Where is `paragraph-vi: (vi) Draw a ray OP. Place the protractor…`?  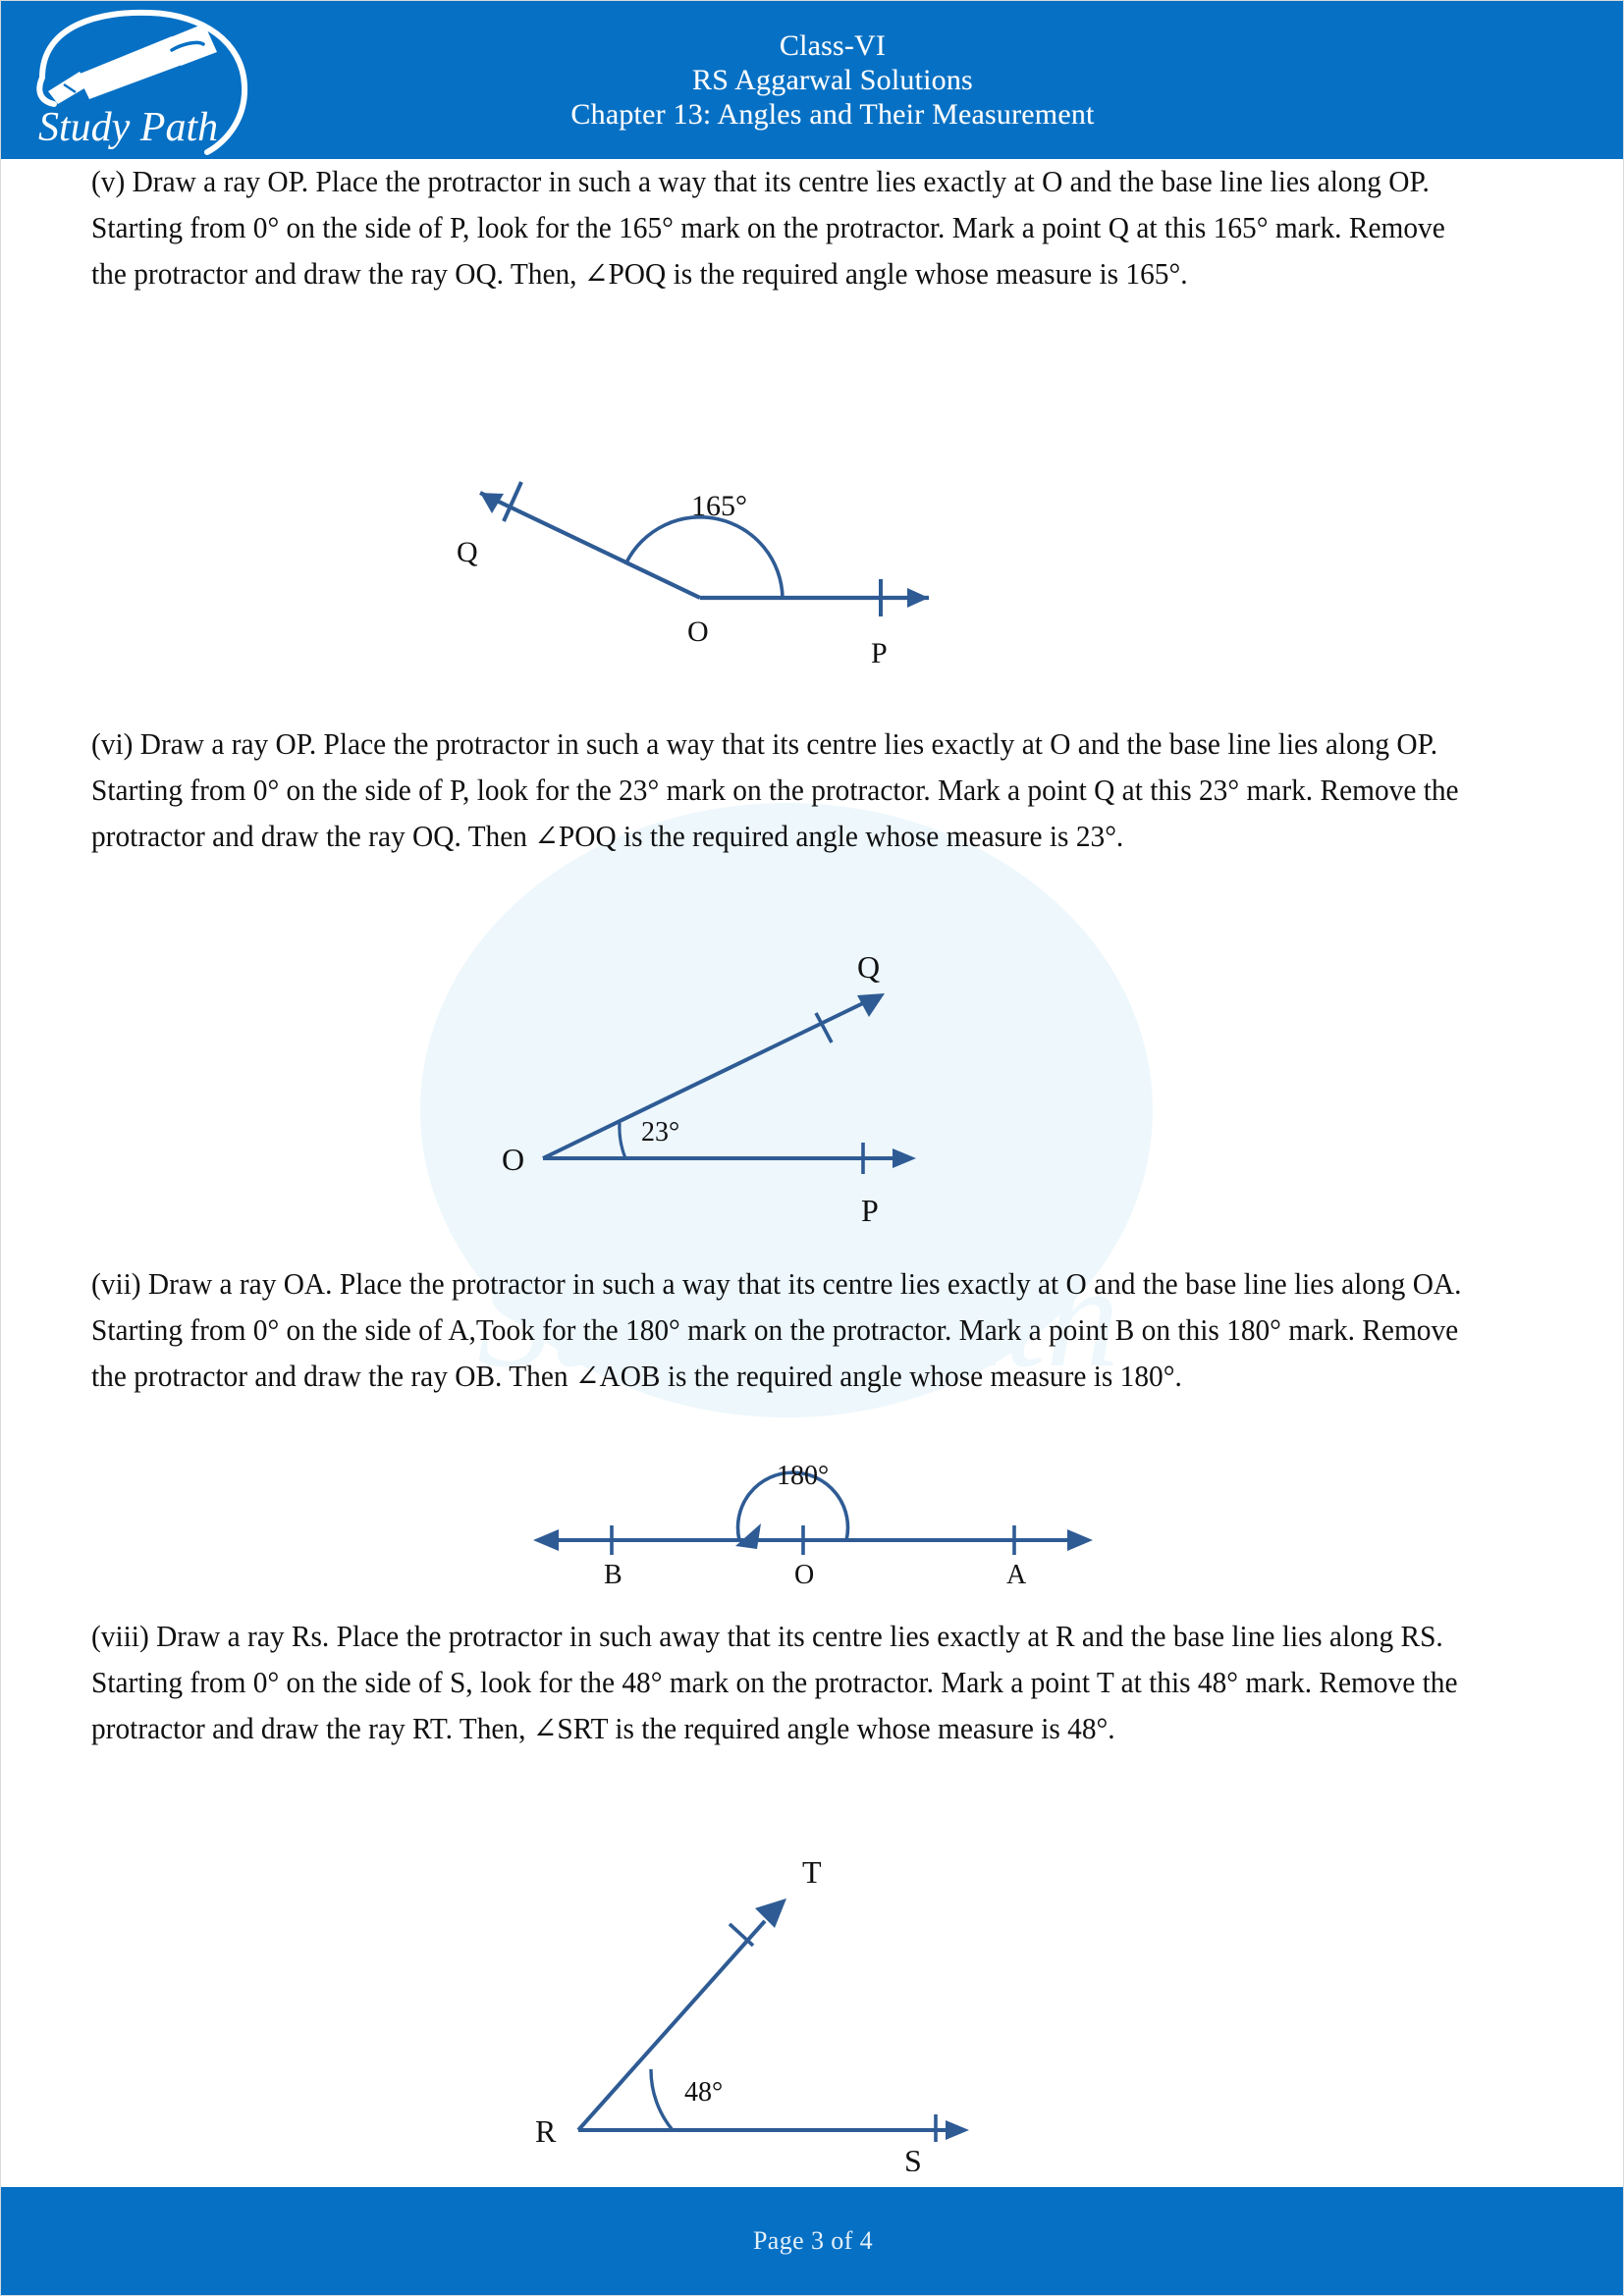 paragraph-vi: (vi) Draw a ray OP. Place the protractor… is located at coordinates (778, 790).